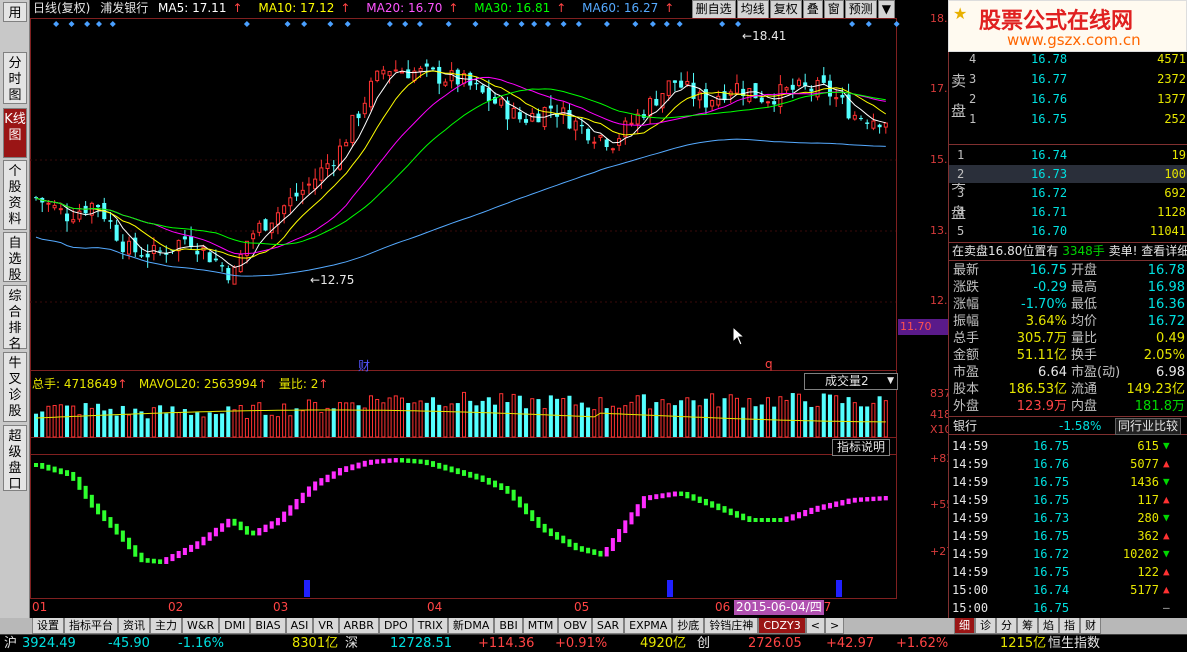 The height and width of the screenshot is (652, 1187). I want to click on level-price: 16.71, so click(1049, 212).